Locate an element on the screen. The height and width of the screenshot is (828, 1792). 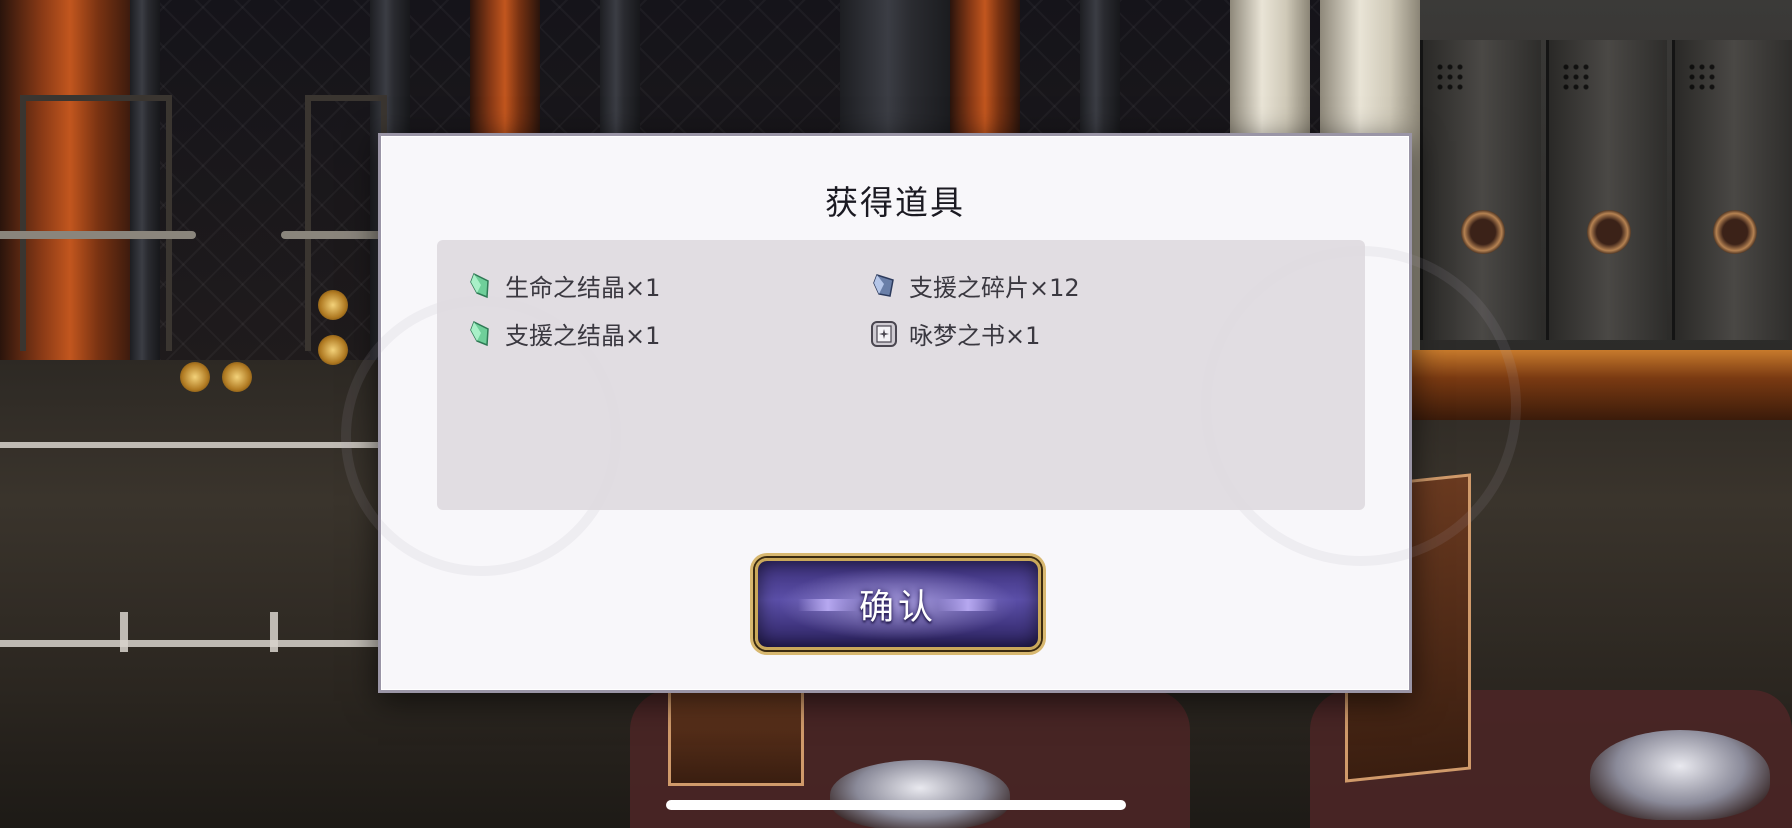
reward-item: 支援之结晶×1 is located at coordinates (562, 333).